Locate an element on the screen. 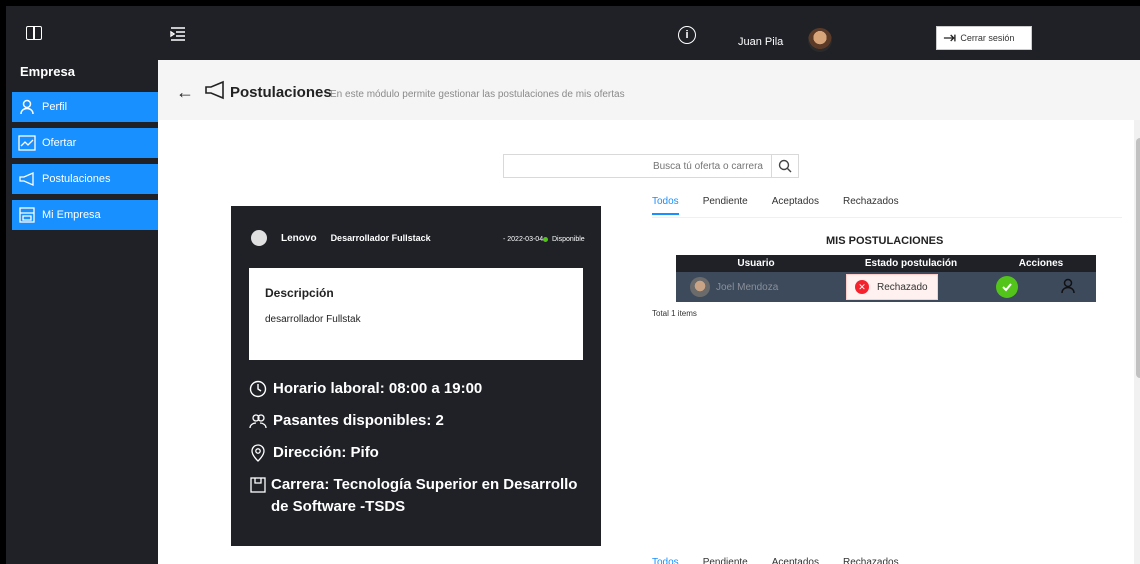 The height and width of the screenshot is (564, 1140). description-box: Descripción desarrollador Fullstak is located at coordinates (416, 314).